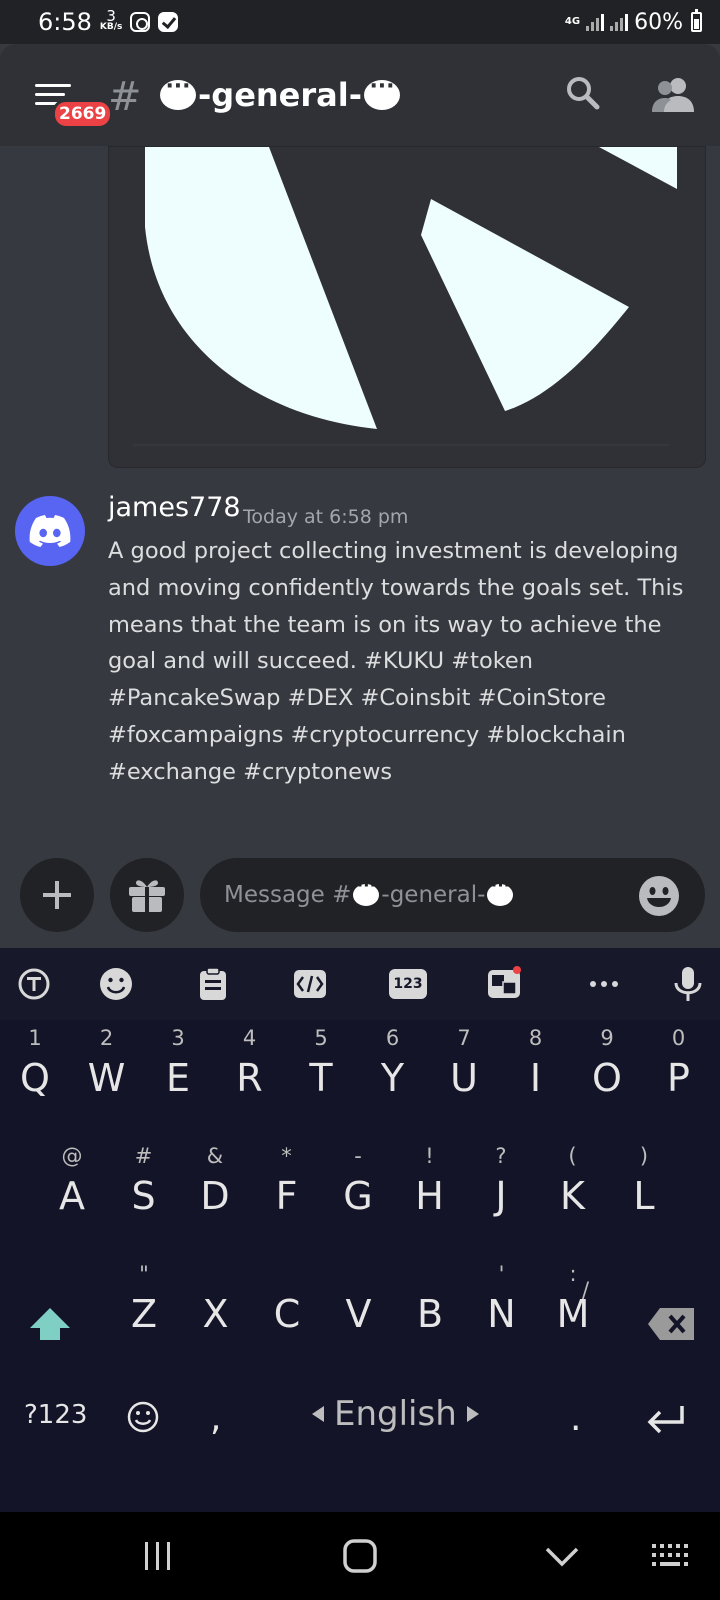 The width and height of the screenshot is (720, 1600). I want to click on signal-2-icon, so click(619, 22).